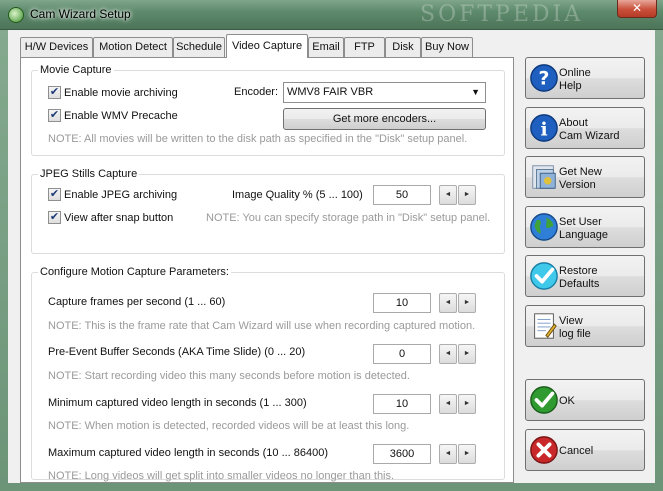 This screenshot has height=491, width=663. Describe the element at coordinates (567, 401) in the screenshot. I see `ok-label: OK` at that location.